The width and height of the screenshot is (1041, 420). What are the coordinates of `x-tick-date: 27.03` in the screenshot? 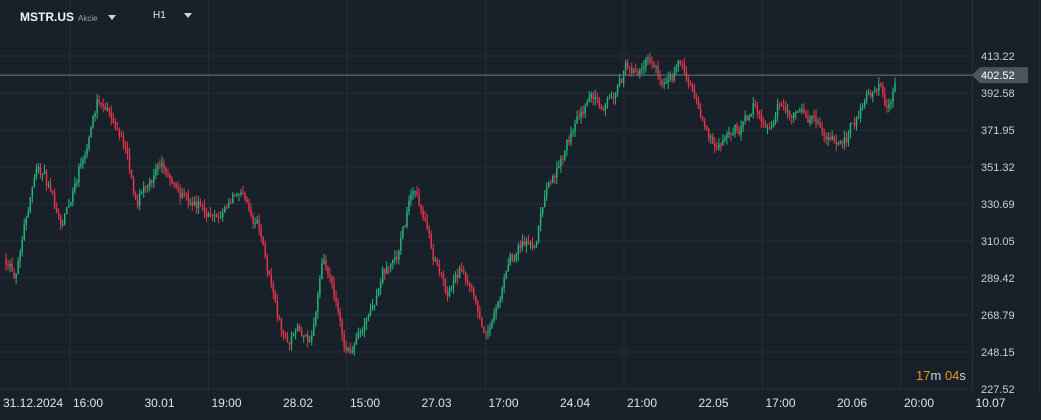 It's located at (437, 403).